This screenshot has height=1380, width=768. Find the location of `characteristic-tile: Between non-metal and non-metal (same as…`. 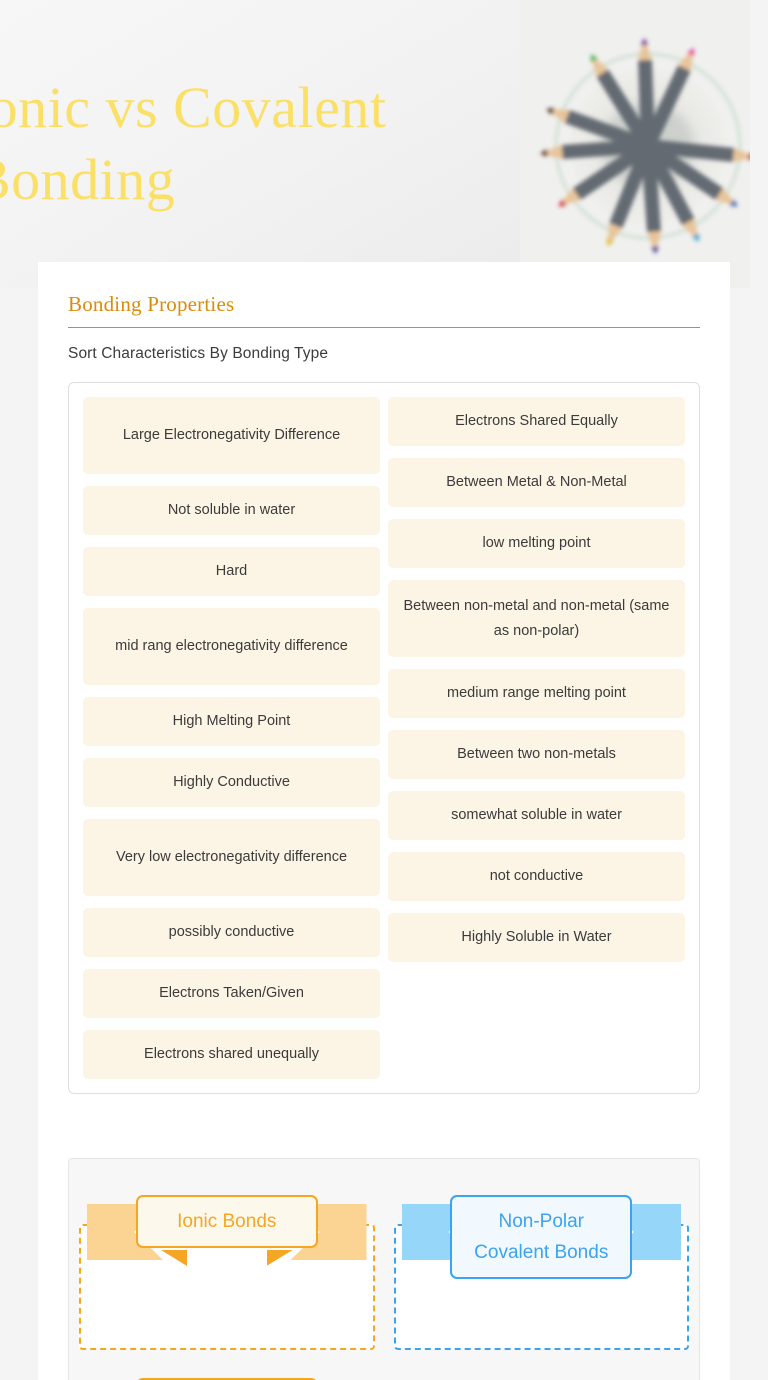

characteristic-tile: Between non-metal and non-metal (same as… is located at coordinates (536, 618).